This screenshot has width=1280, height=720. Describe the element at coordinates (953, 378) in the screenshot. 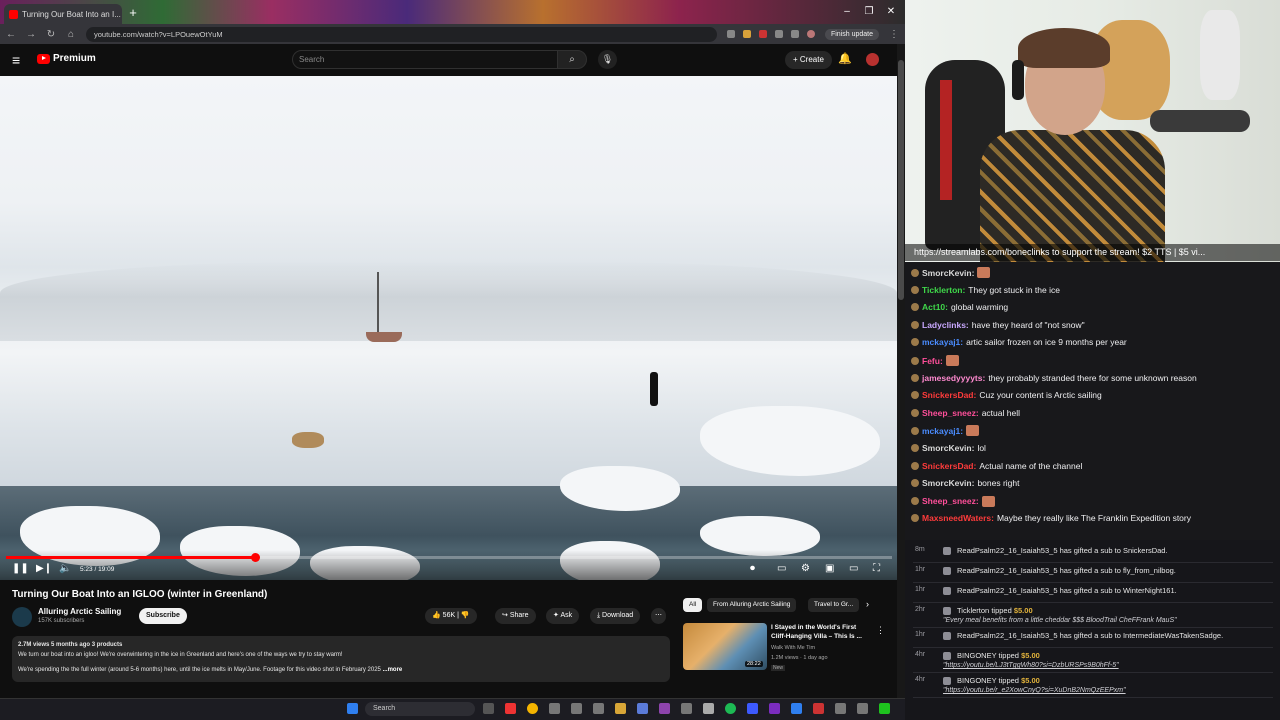

I see `chat-username: jamesedyyyyts:` at that location.